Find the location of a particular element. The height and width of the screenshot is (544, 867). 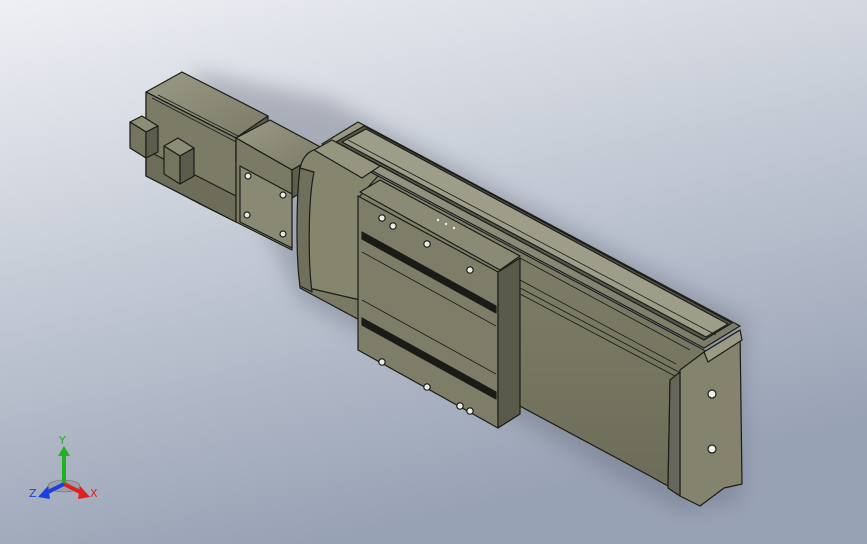

z-axis-label: Z is located at coordinates (33, 493).